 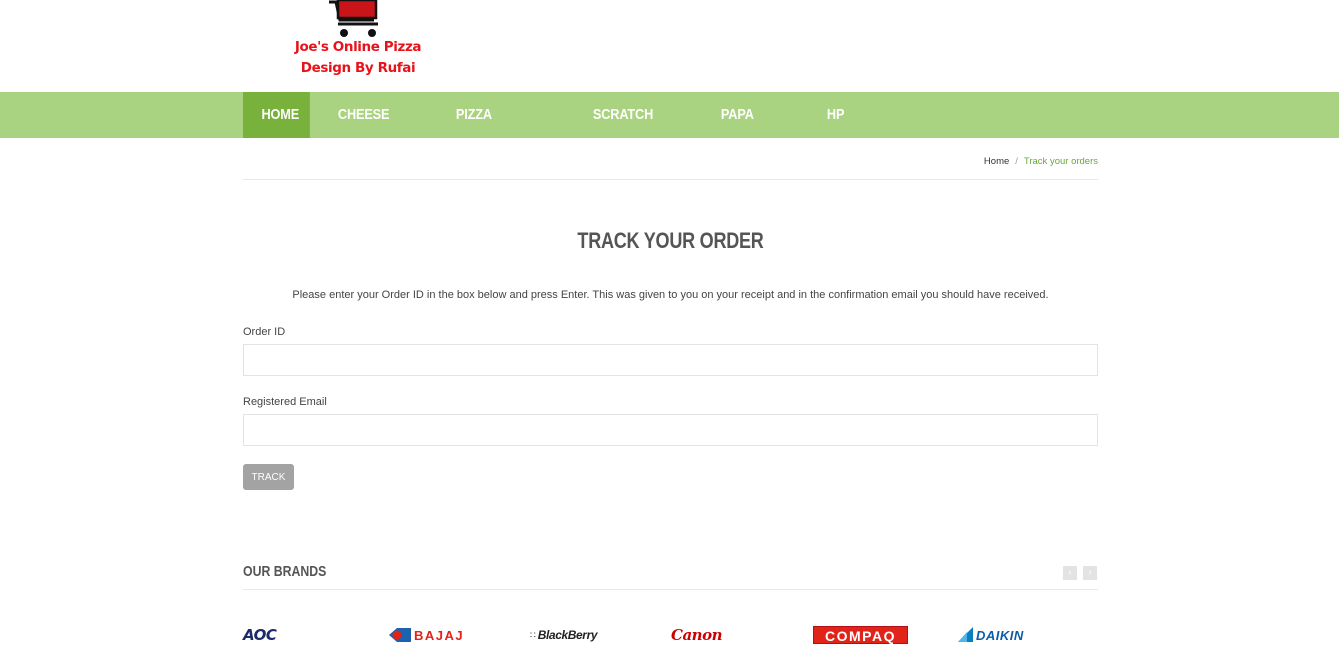 What do you see at coordinates (748, 130) in the screenshot?
I see `nav-item-papa-pizza: PAPA PIZZA` at bounding box center [748, 130].